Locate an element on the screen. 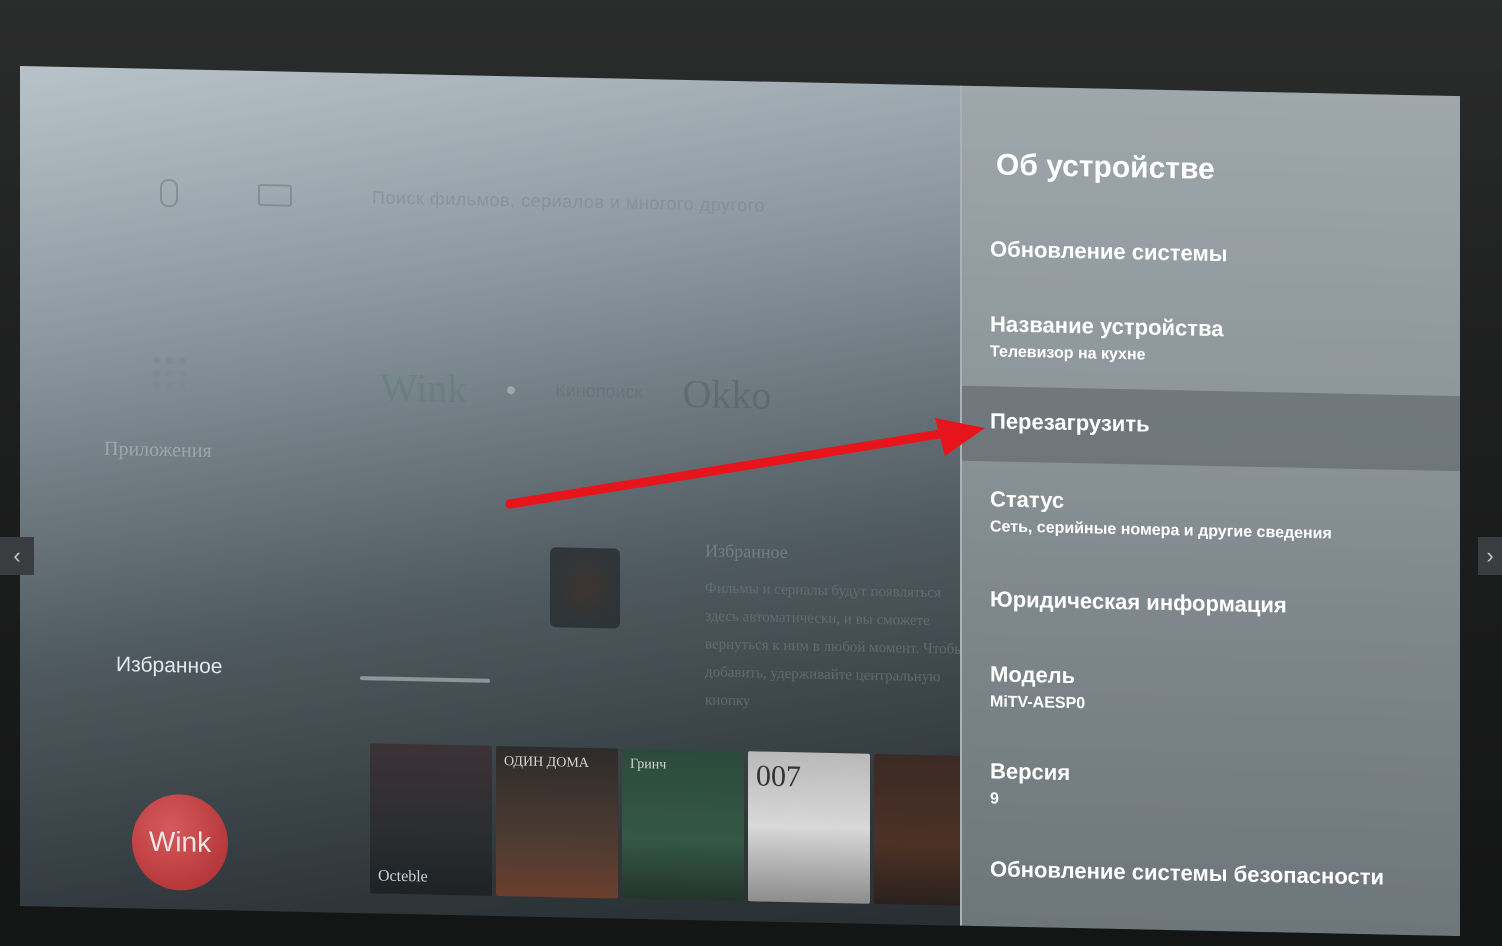  menu-item-label: Обновление системы безопасности is located at coordinates (1187, 873).